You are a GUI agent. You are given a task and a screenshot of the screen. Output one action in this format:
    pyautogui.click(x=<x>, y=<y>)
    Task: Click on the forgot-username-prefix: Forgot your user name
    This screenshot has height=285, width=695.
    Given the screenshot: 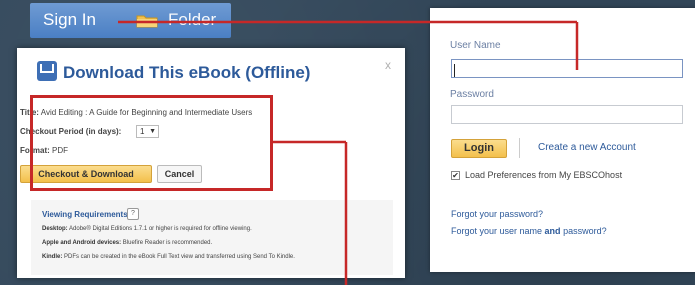 What is the action you would take?
    pyautogui.click(x=498, y=231)
    